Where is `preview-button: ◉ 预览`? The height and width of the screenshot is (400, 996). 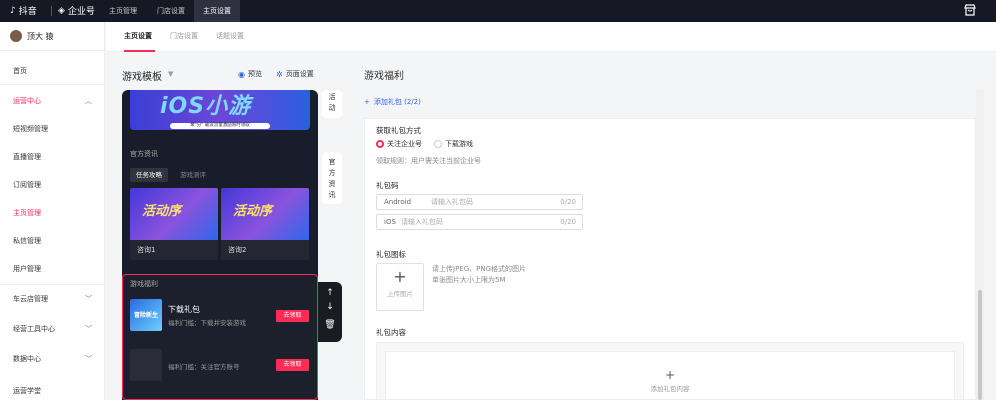 preview-button: ◉ 预览 is located at coordinates (250, 74).